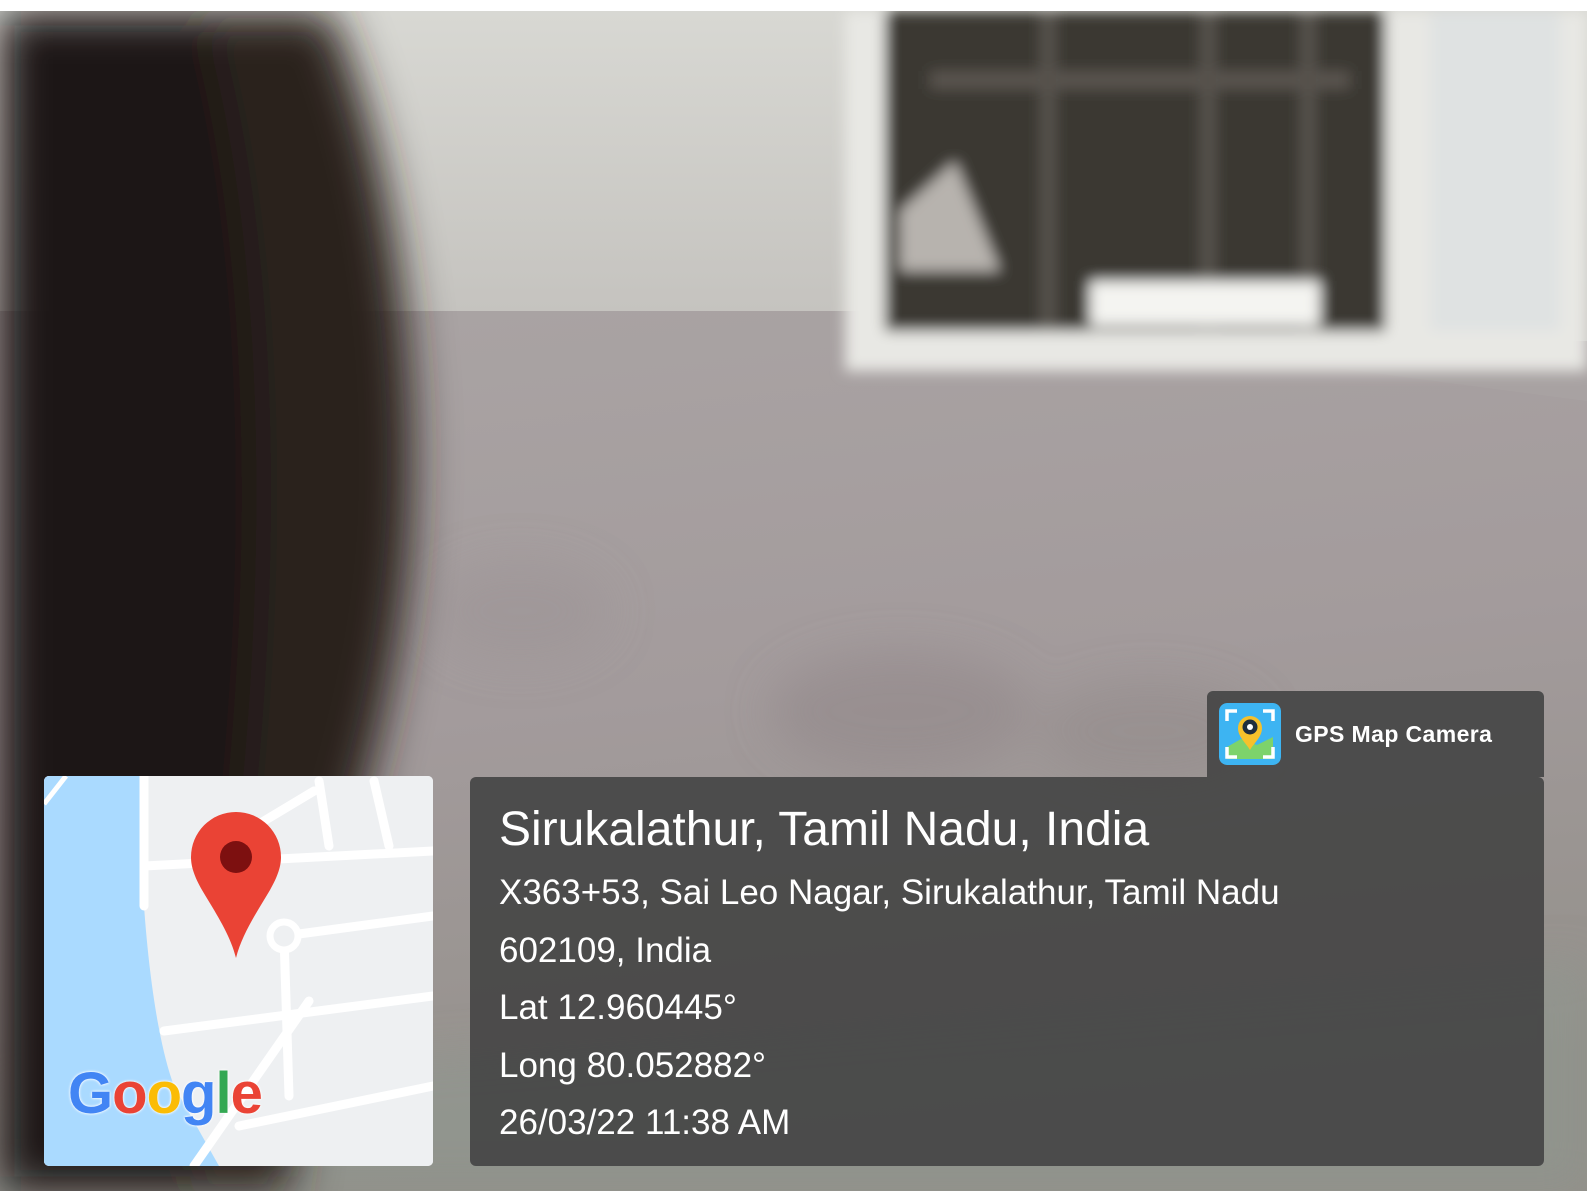 This screenshot has width=1587, height=1191. I want to click on gps-map-camera-badge: GPS Map Camera, so click(1375, 734).